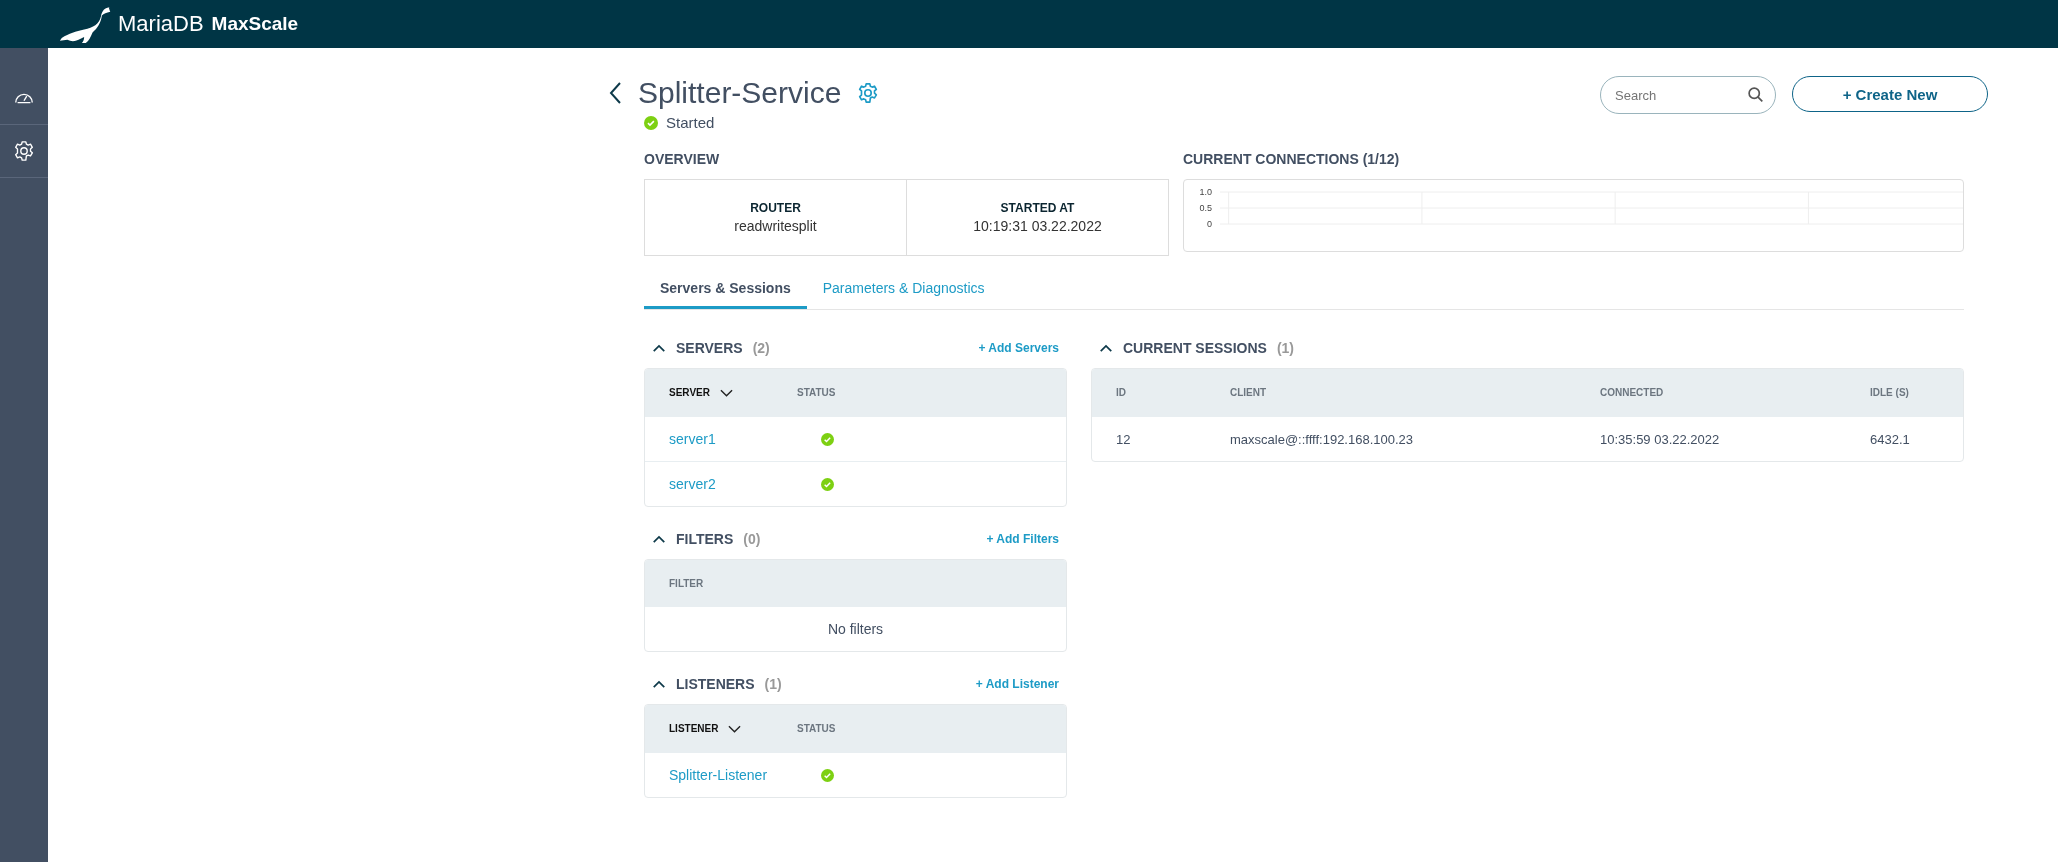 Image resolution: width=2058 pixels, height=862 pixels. Describe the element at coordinates (740, 93) in the screenshot. I see `page-title: Splitter-Service` at that location.